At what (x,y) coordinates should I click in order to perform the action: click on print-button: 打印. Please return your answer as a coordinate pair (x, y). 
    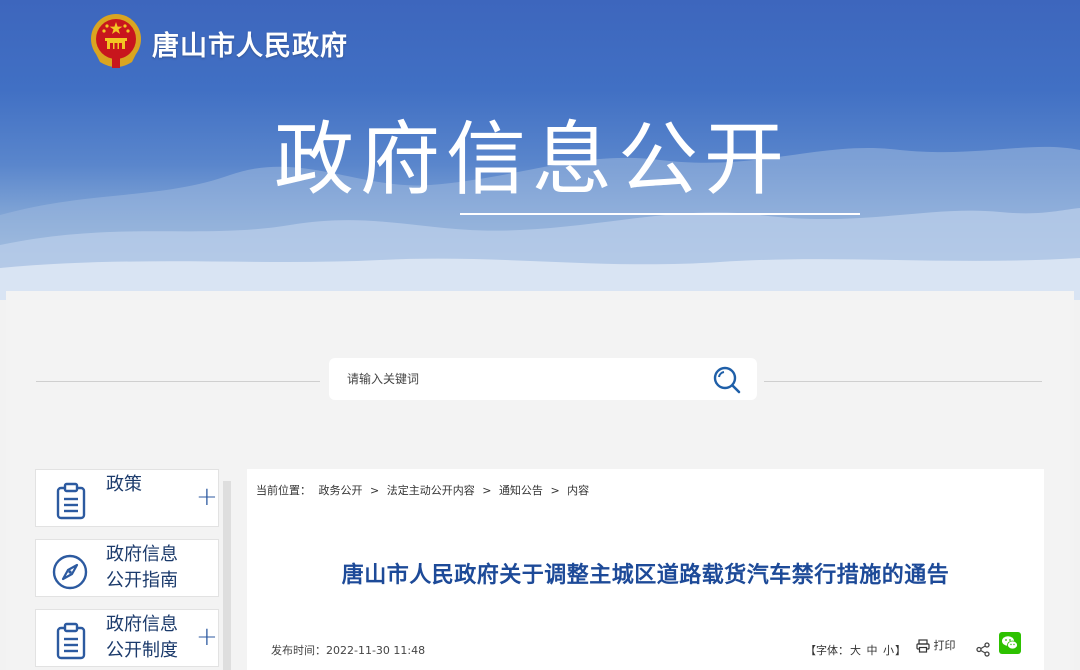
    Looking at the image, I should click on (936, 647).